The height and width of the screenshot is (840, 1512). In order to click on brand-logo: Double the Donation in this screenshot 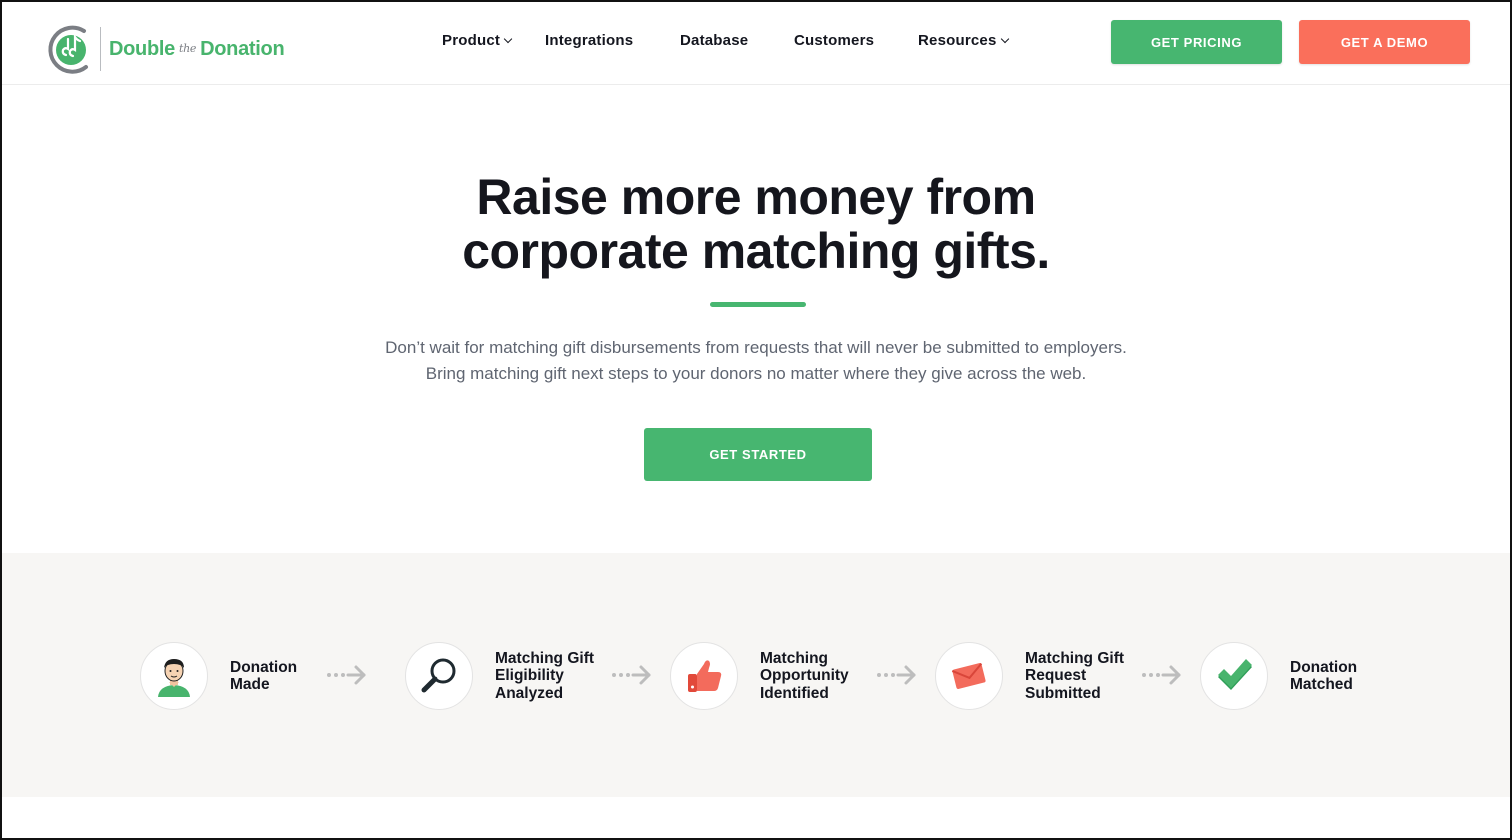, I will do `click(165, 49)`.